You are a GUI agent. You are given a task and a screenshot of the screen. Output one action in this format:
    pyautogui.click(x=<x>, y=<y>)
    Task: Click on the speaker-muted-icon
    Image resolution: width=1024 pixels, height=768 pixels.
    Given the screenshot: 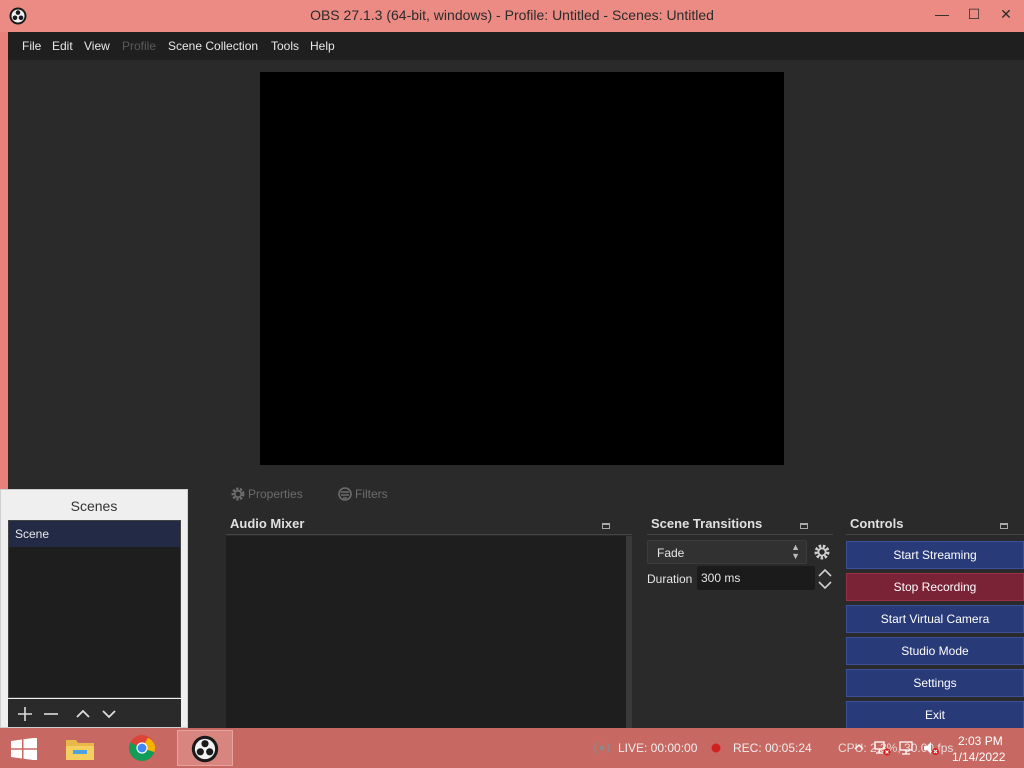 What is the action you would take?
    pyautogui.click(x=931, y=748)
    